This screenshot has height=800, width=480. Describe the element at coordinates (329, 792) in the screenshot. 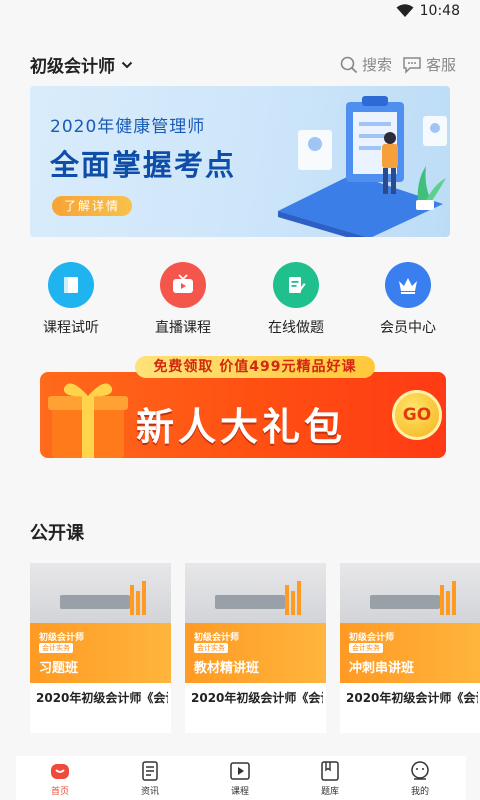

I see `tab-label: 题库` at that location.